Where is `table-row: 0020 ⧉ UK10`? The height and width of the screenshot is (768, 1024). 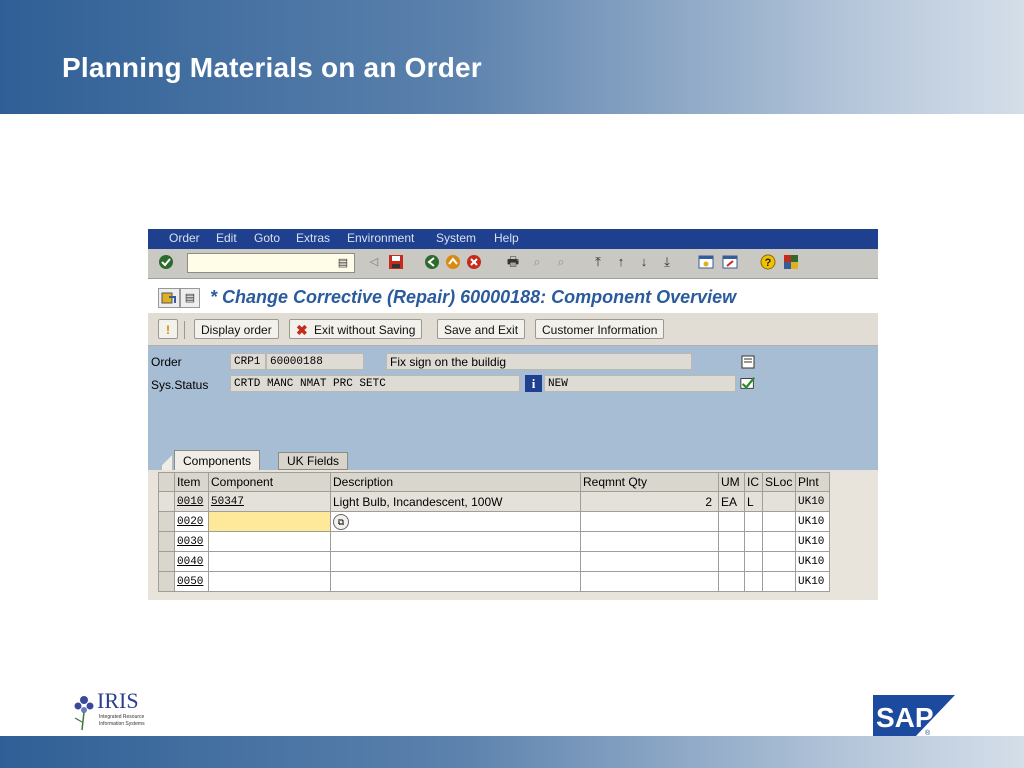 table-row: 0020 ⧉ UK10 is located at coordinates (494, 521).